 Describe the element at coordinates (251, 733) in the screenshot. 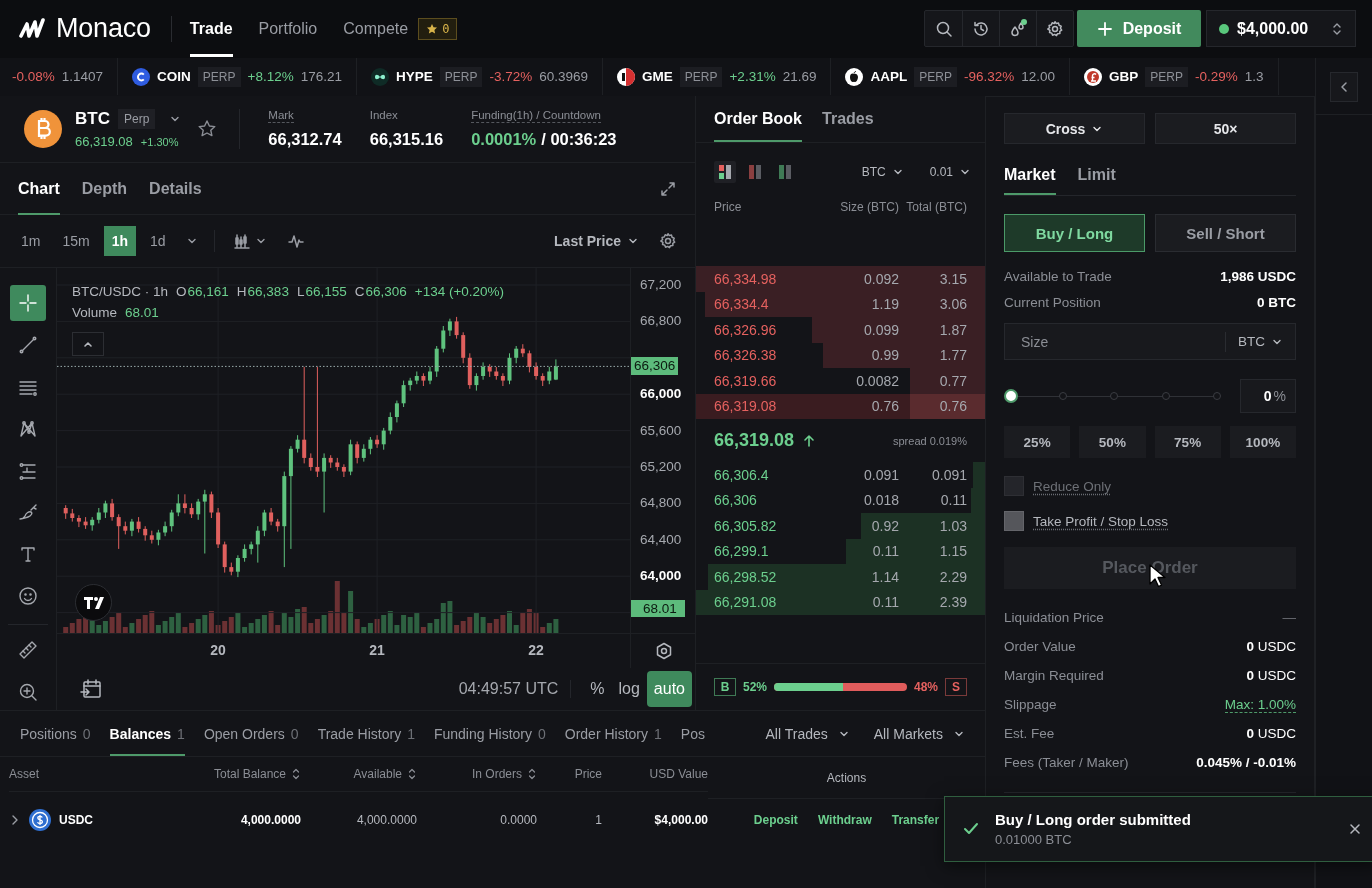

I see `panel-tab: Open Orders 0` at that location.